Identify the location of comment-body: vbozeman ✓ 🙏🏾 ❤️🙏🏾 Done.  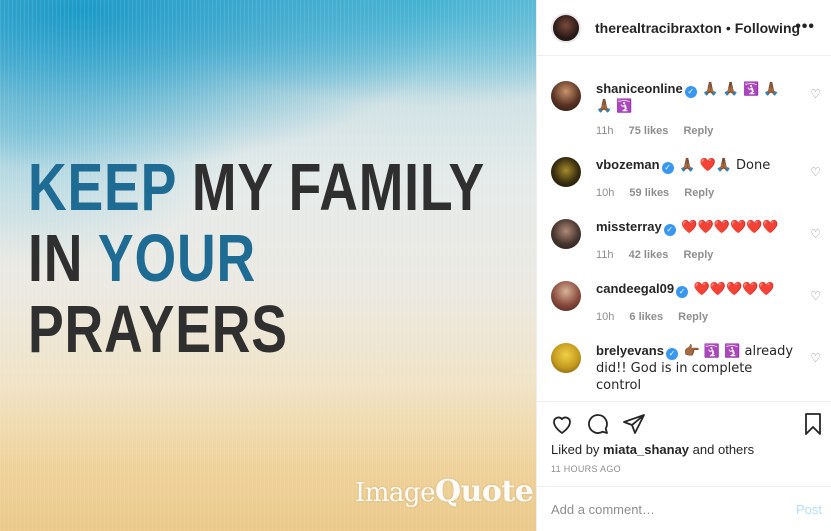
(696, 165).